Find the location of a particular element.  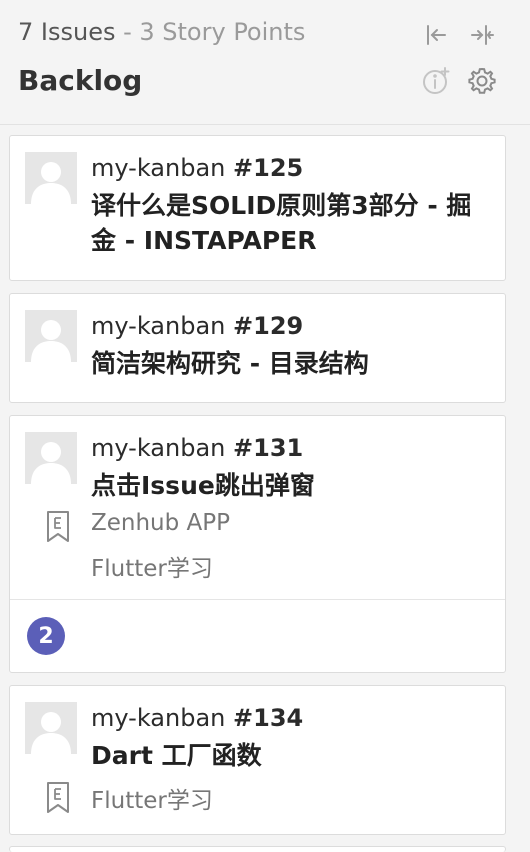

issue-title: Dart 工厂函数 is located at coordinates (291, 755).